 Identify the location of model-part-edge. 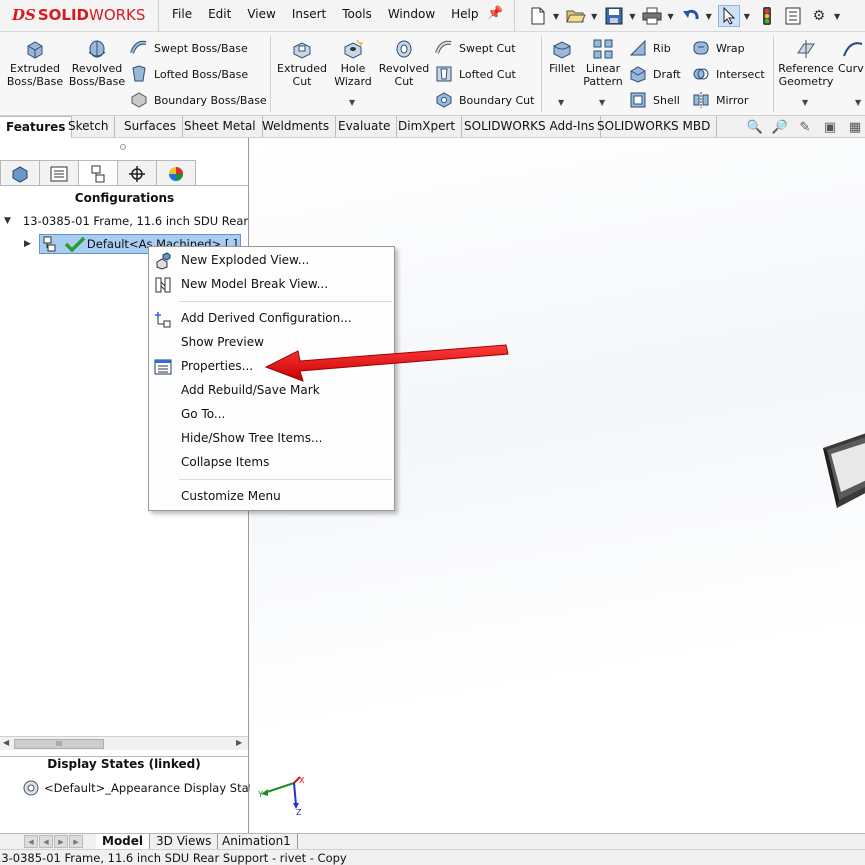
(840, 473).